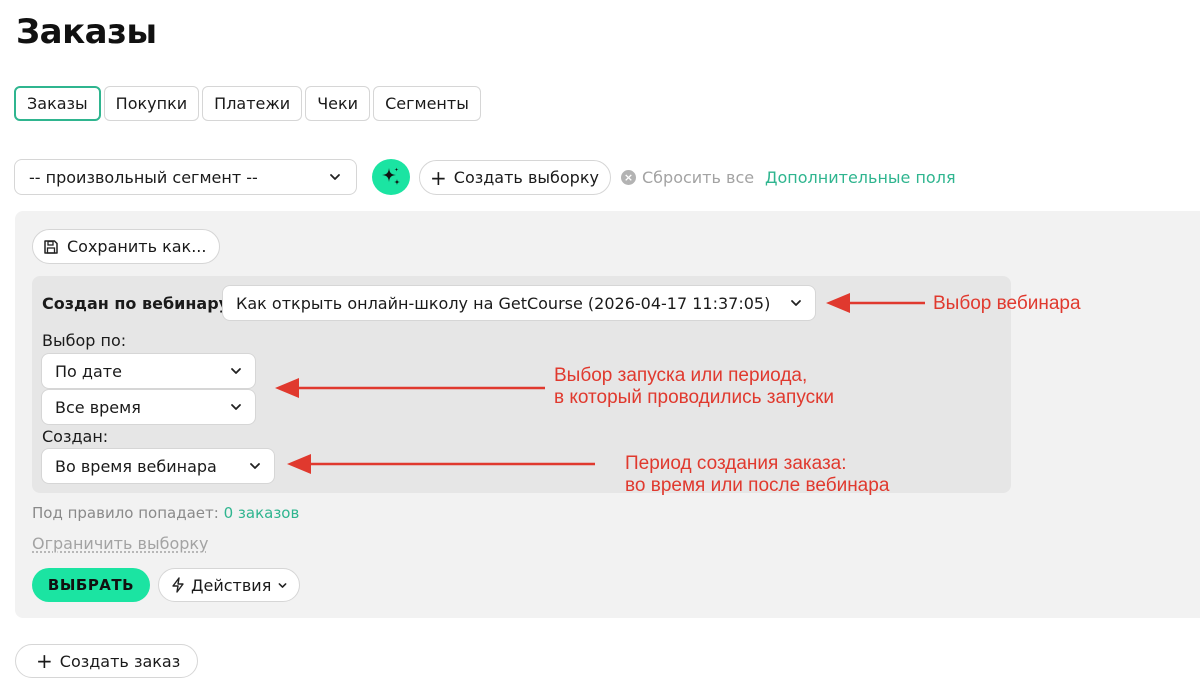  Describe the element at coordinates (148, 407) in the screenshot. I see `period-select: Все время` at that location.